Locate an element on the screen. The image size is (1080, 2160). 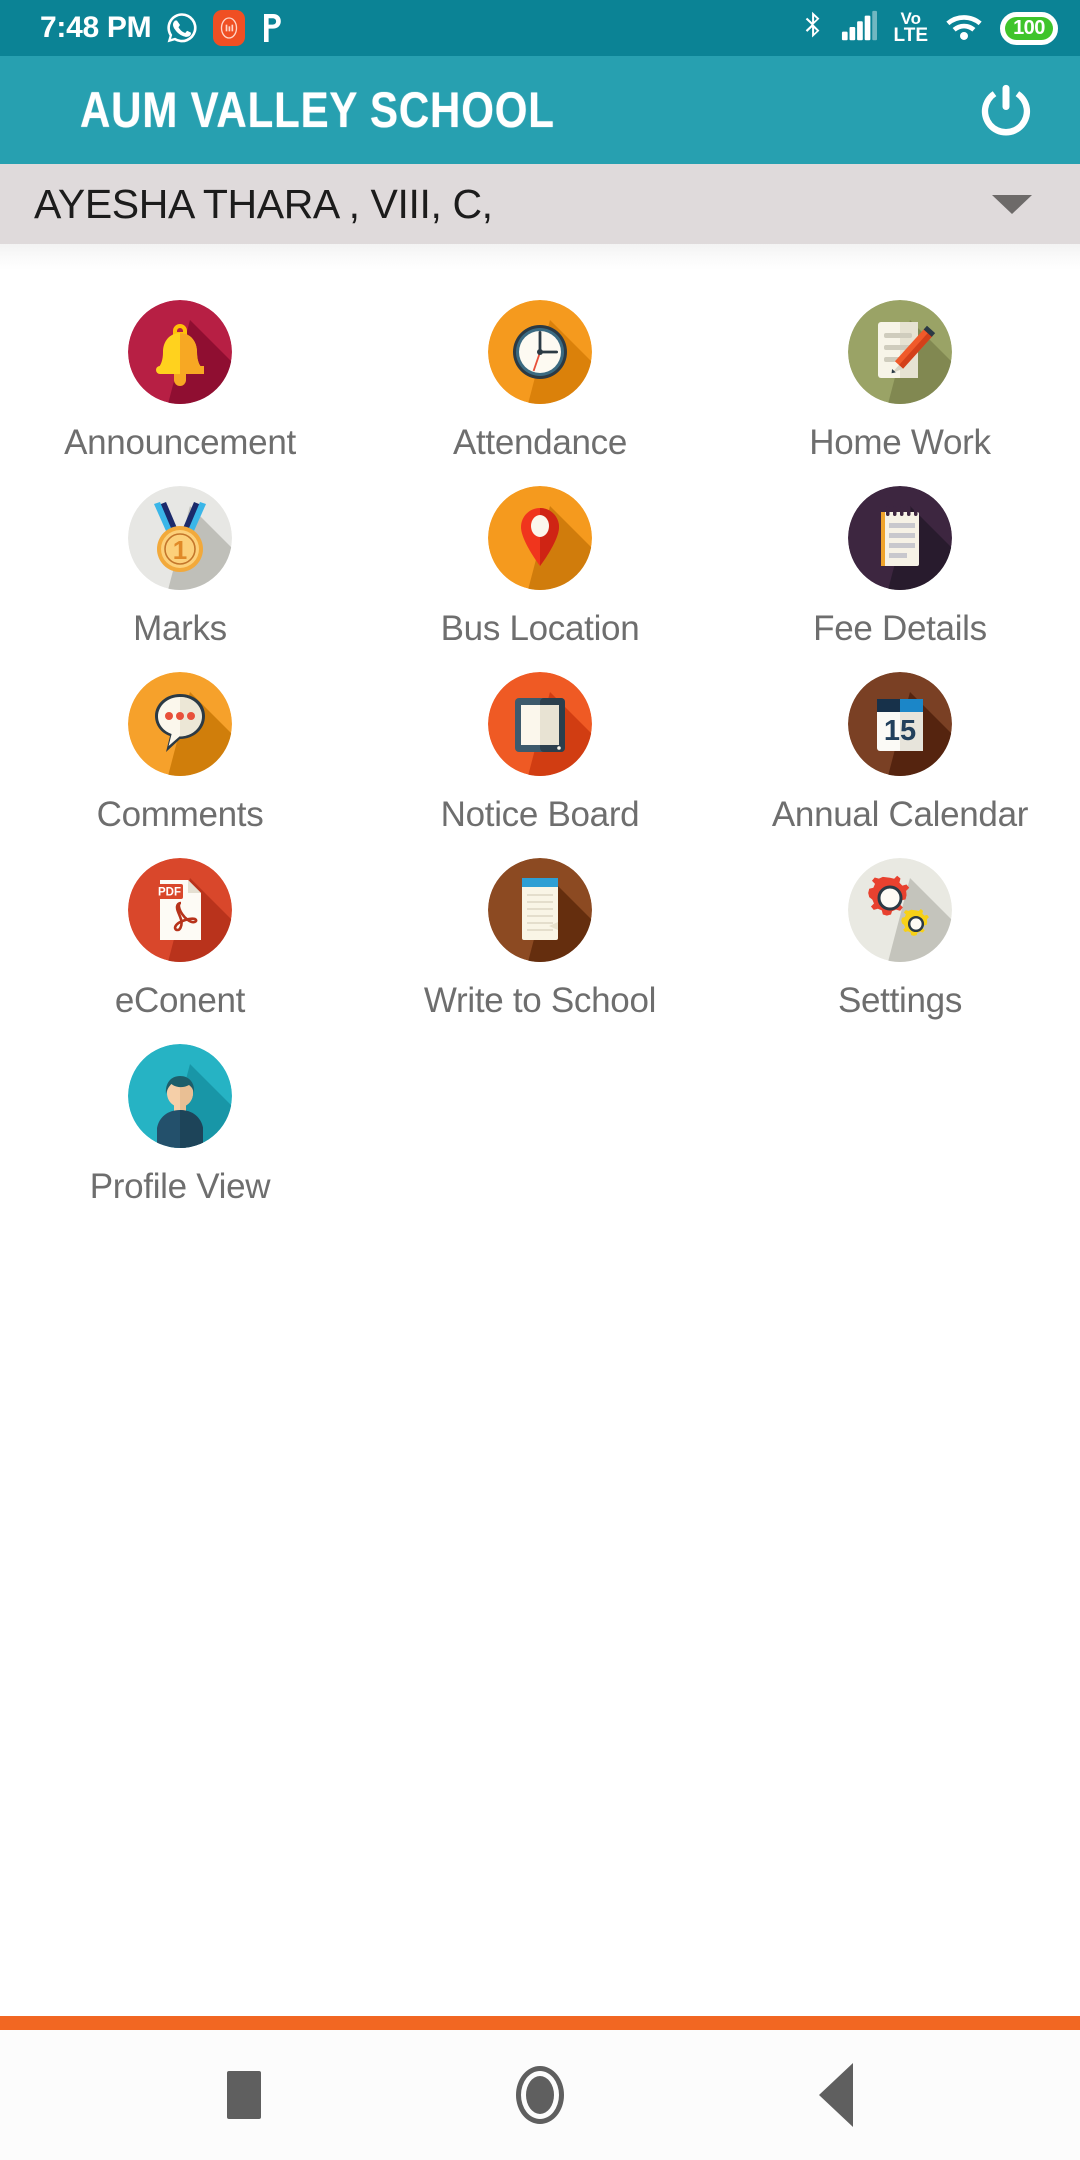
menu-item-profile-view: Profile View is located at coordinates (180, 1137).